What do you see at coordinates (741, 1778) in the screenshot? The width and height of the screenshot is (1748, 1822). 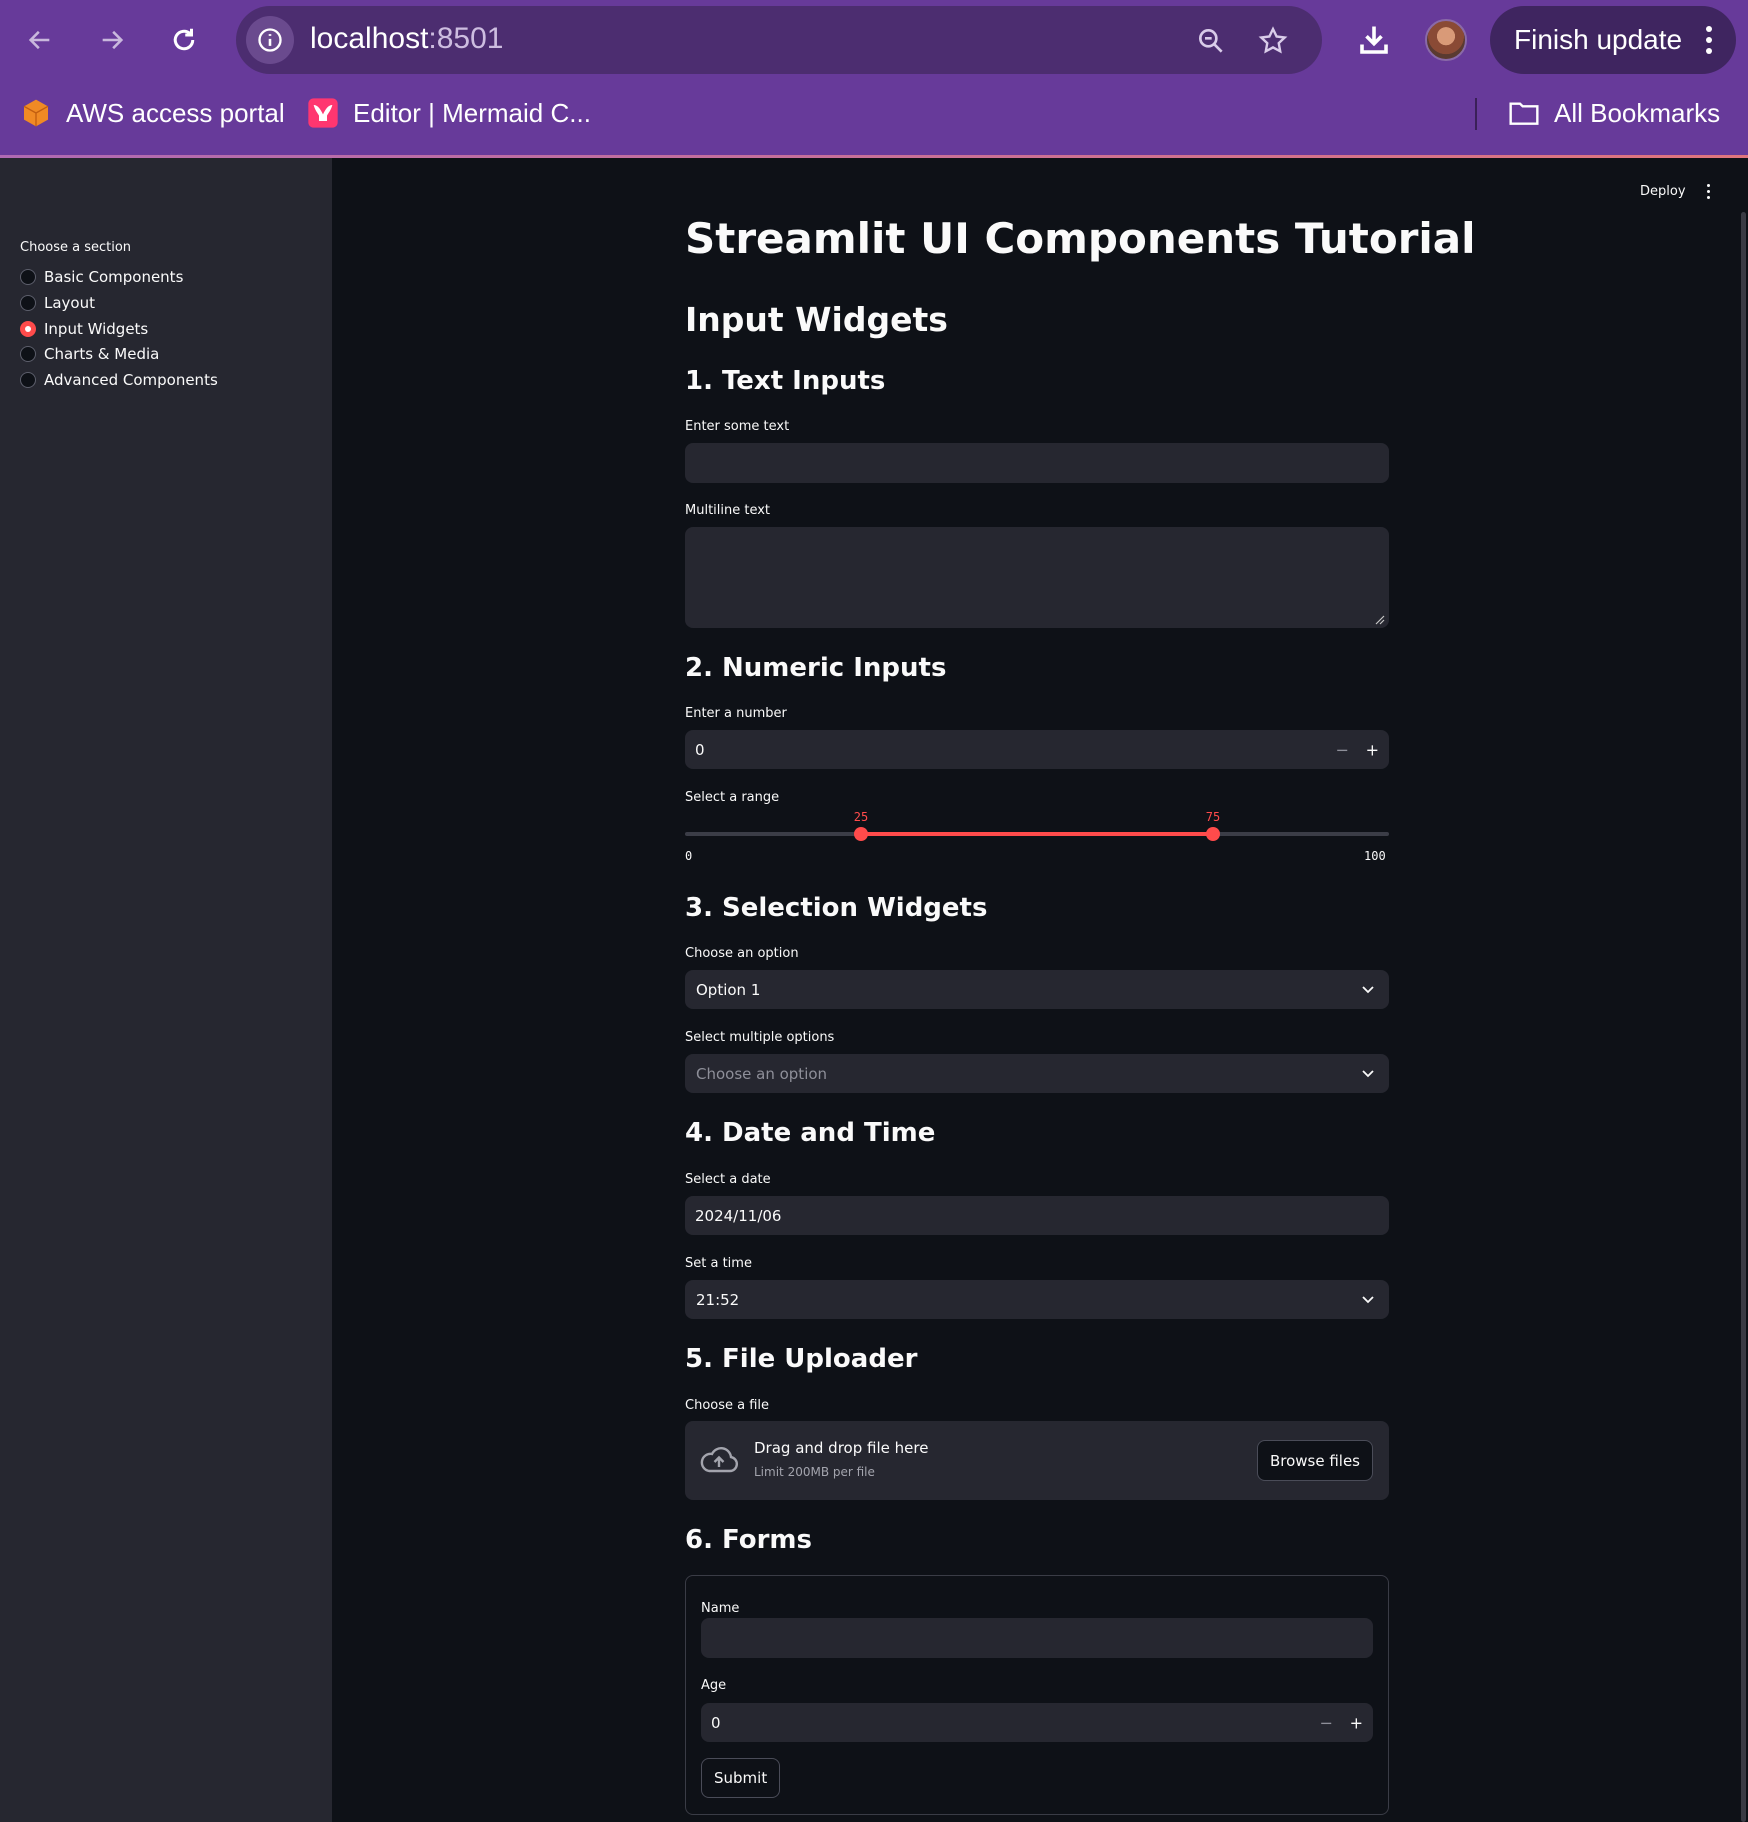 I see `form-submit-button: Submit` at bounding box center [741, 1778].